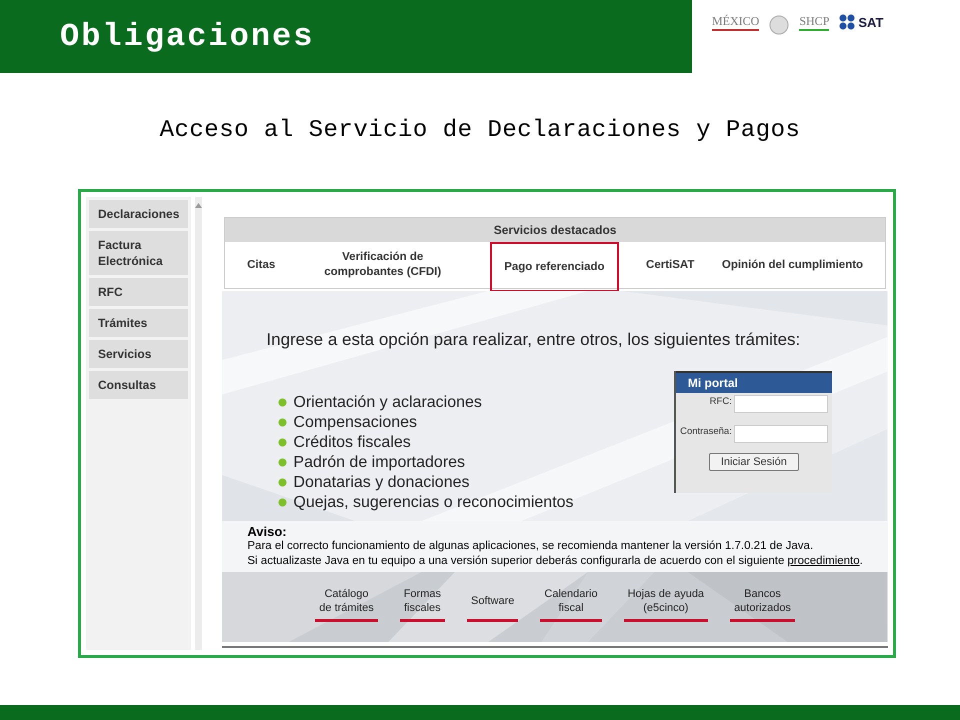  What do you see at coordinates (379, 462) in the screenshot?
I see `procedure-item: Padrón de importadores` at bounding box center [379, 462].